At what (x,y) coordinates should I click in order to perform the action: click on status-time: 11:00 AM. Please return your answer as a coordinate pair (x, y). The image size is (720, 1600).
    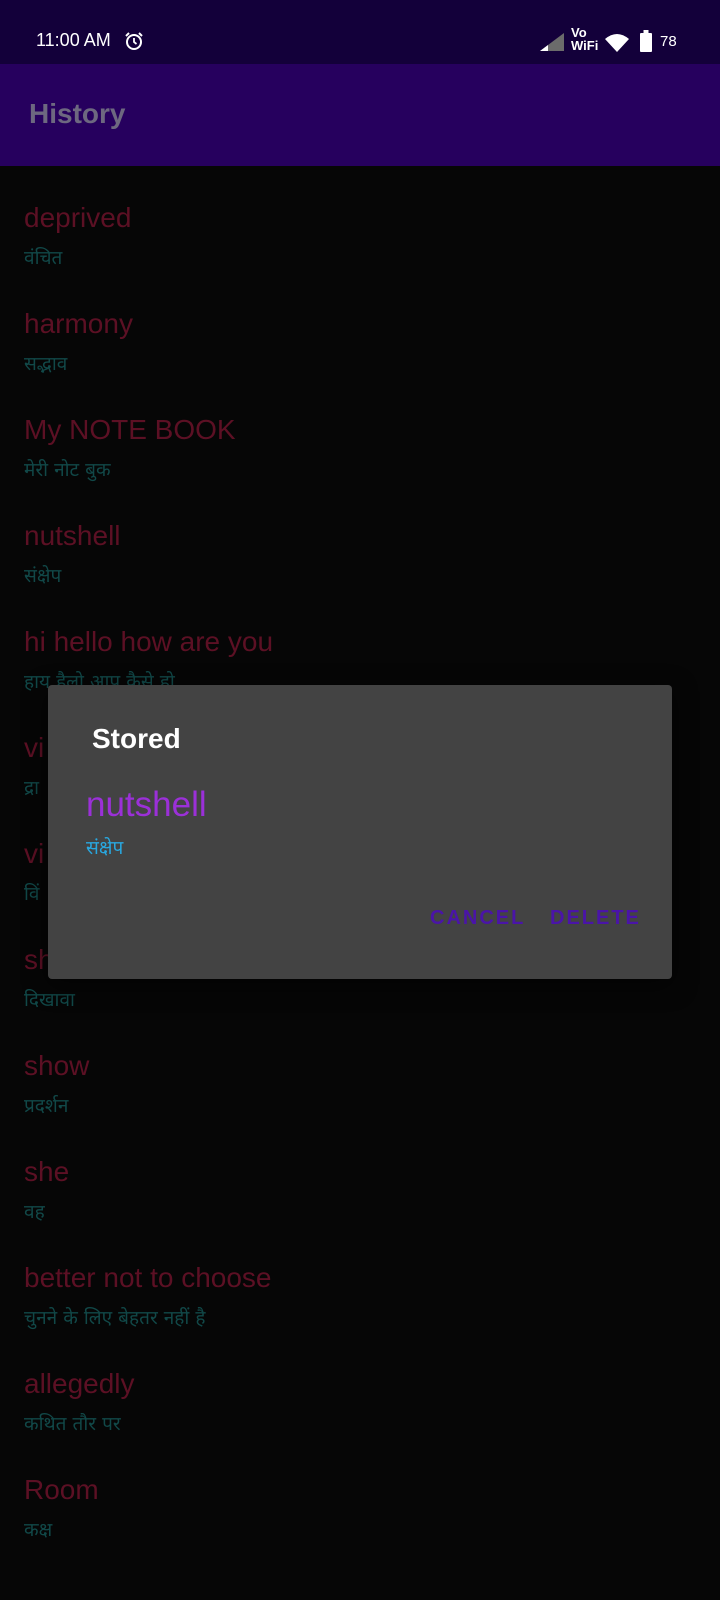
    Looking at the image, I should click on (73, 40).